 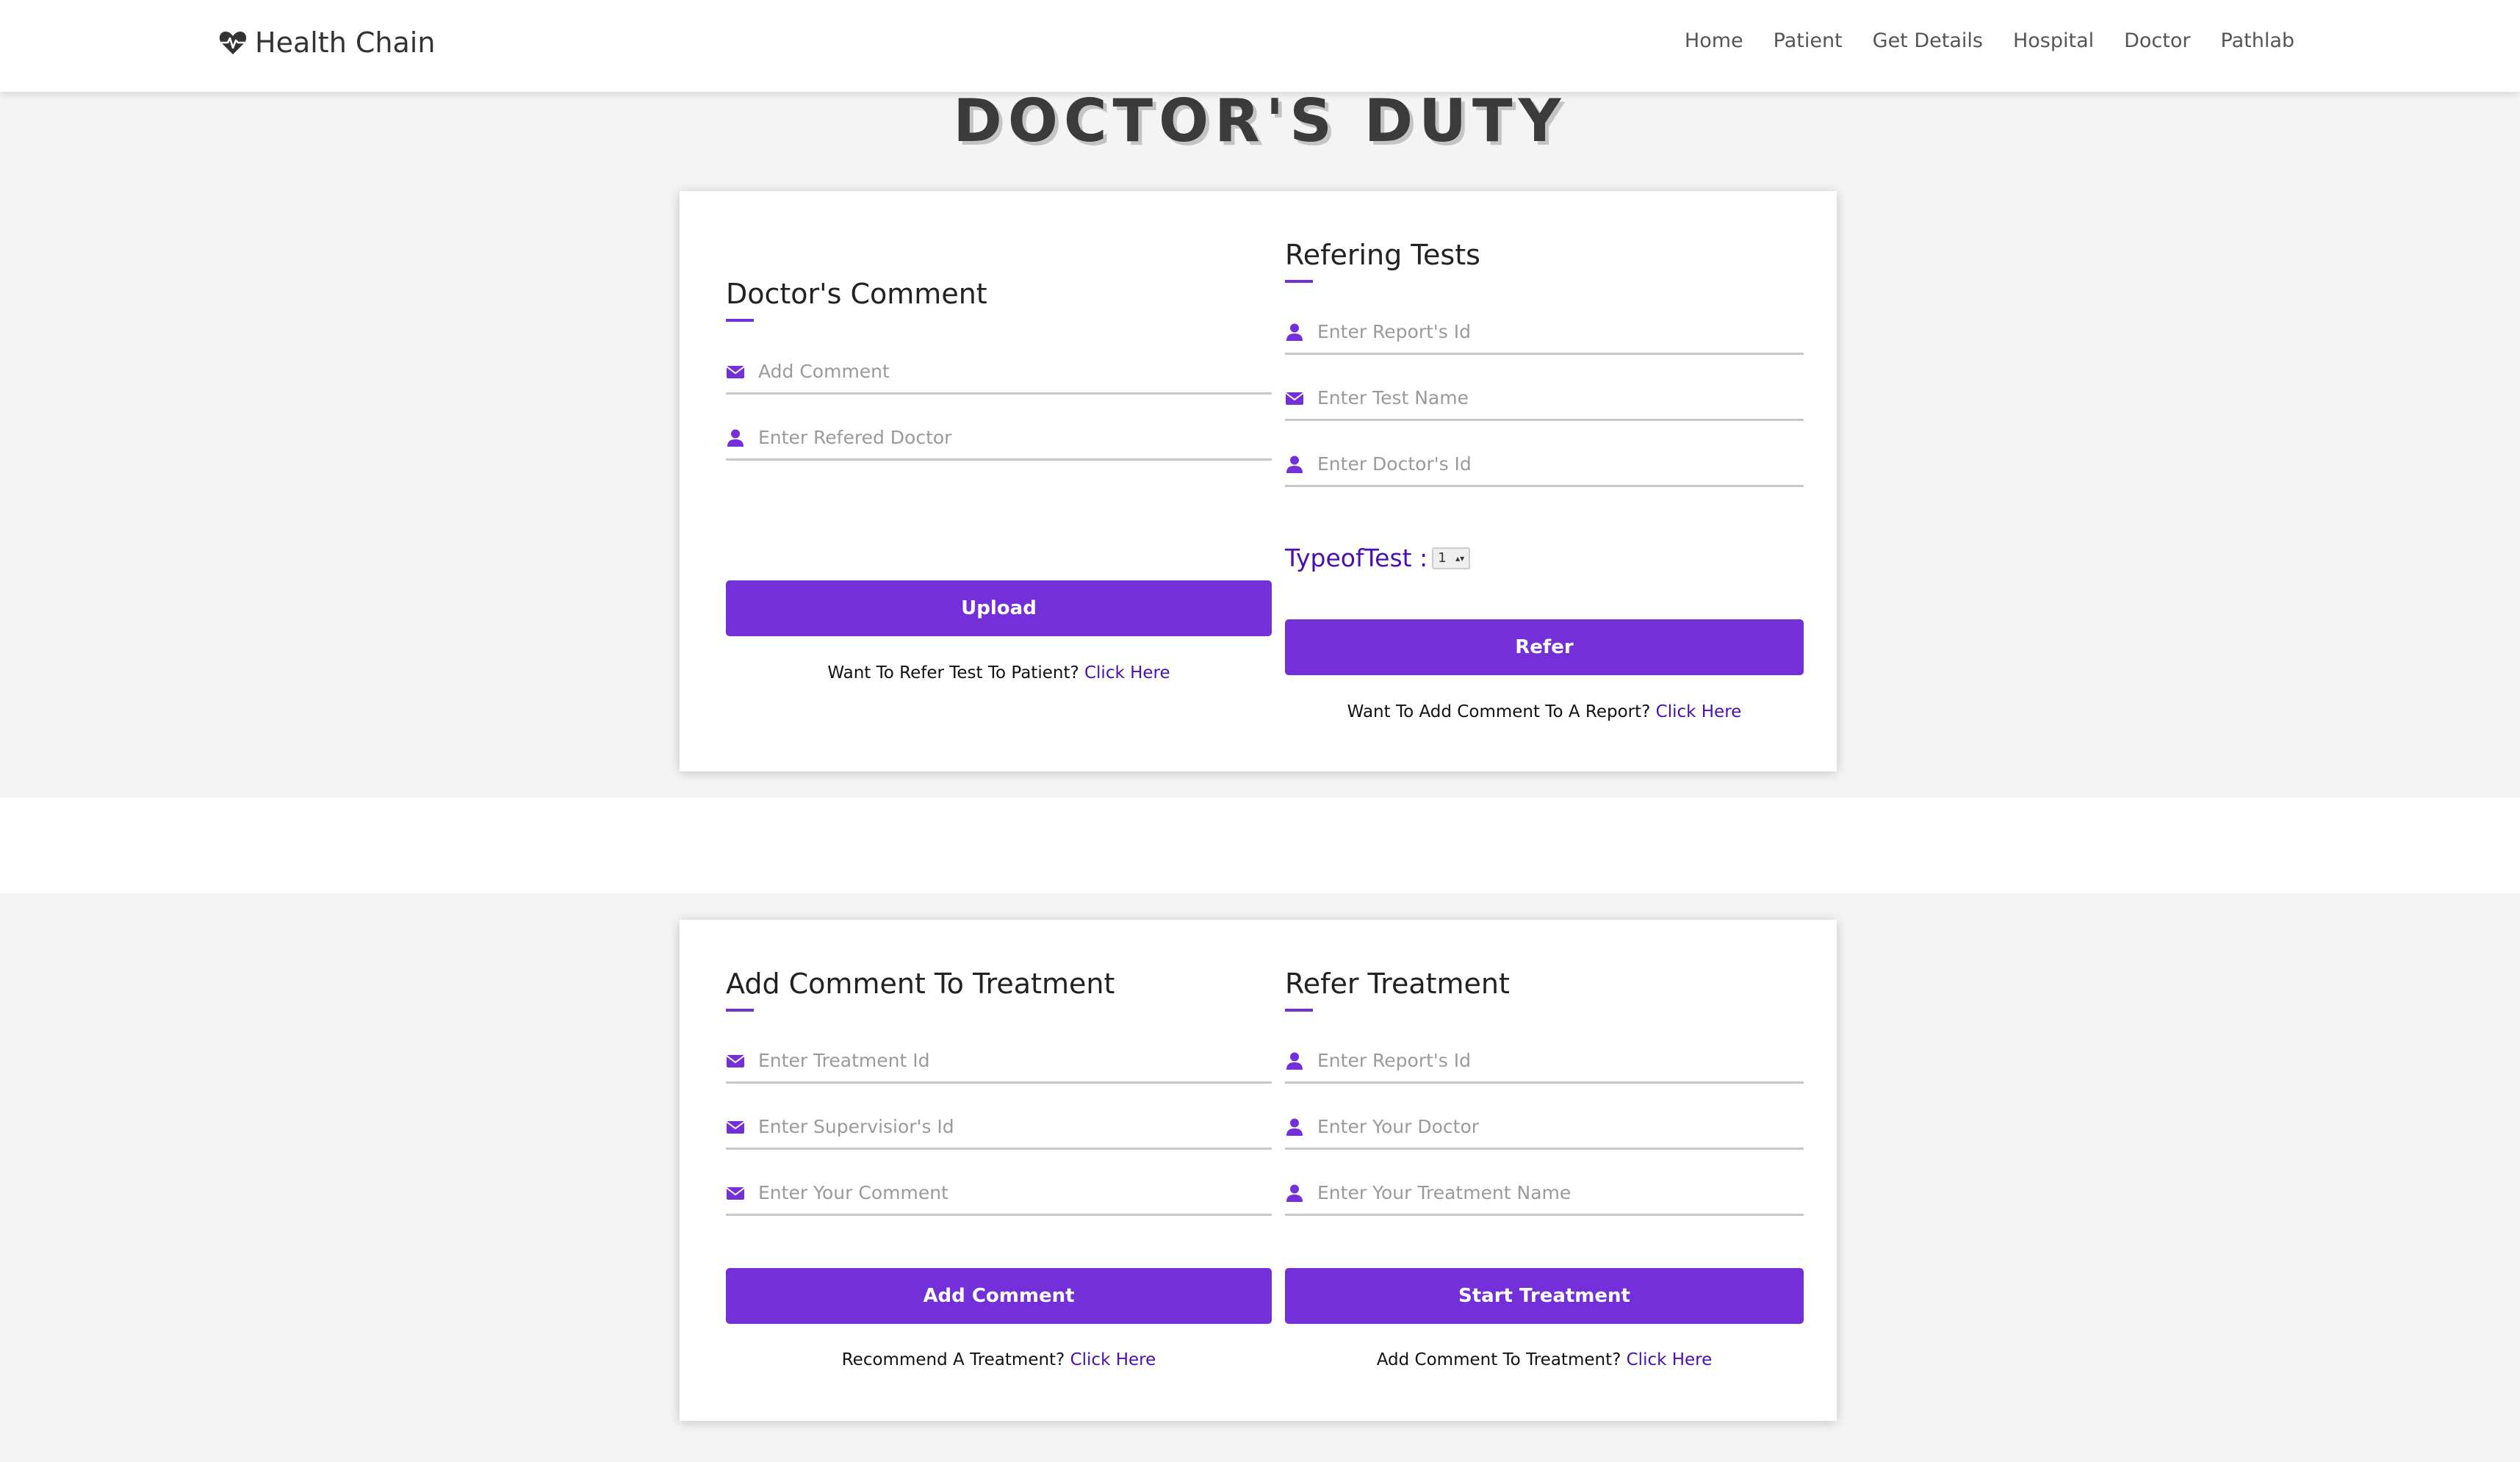 I want to click on add-comment-button: Add Comment, so click(x=999, y=1296).